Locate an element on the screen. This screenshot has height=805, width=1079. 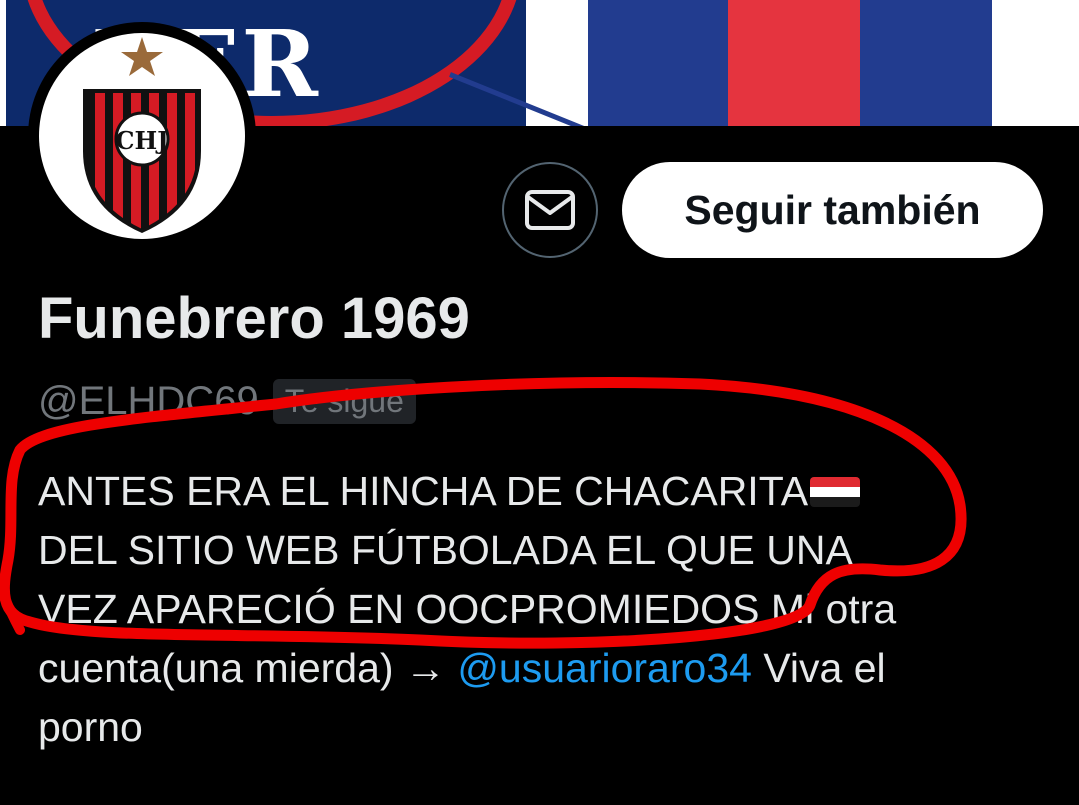
user-handle: @ELHDC69 is located at coordinates (148, 400).